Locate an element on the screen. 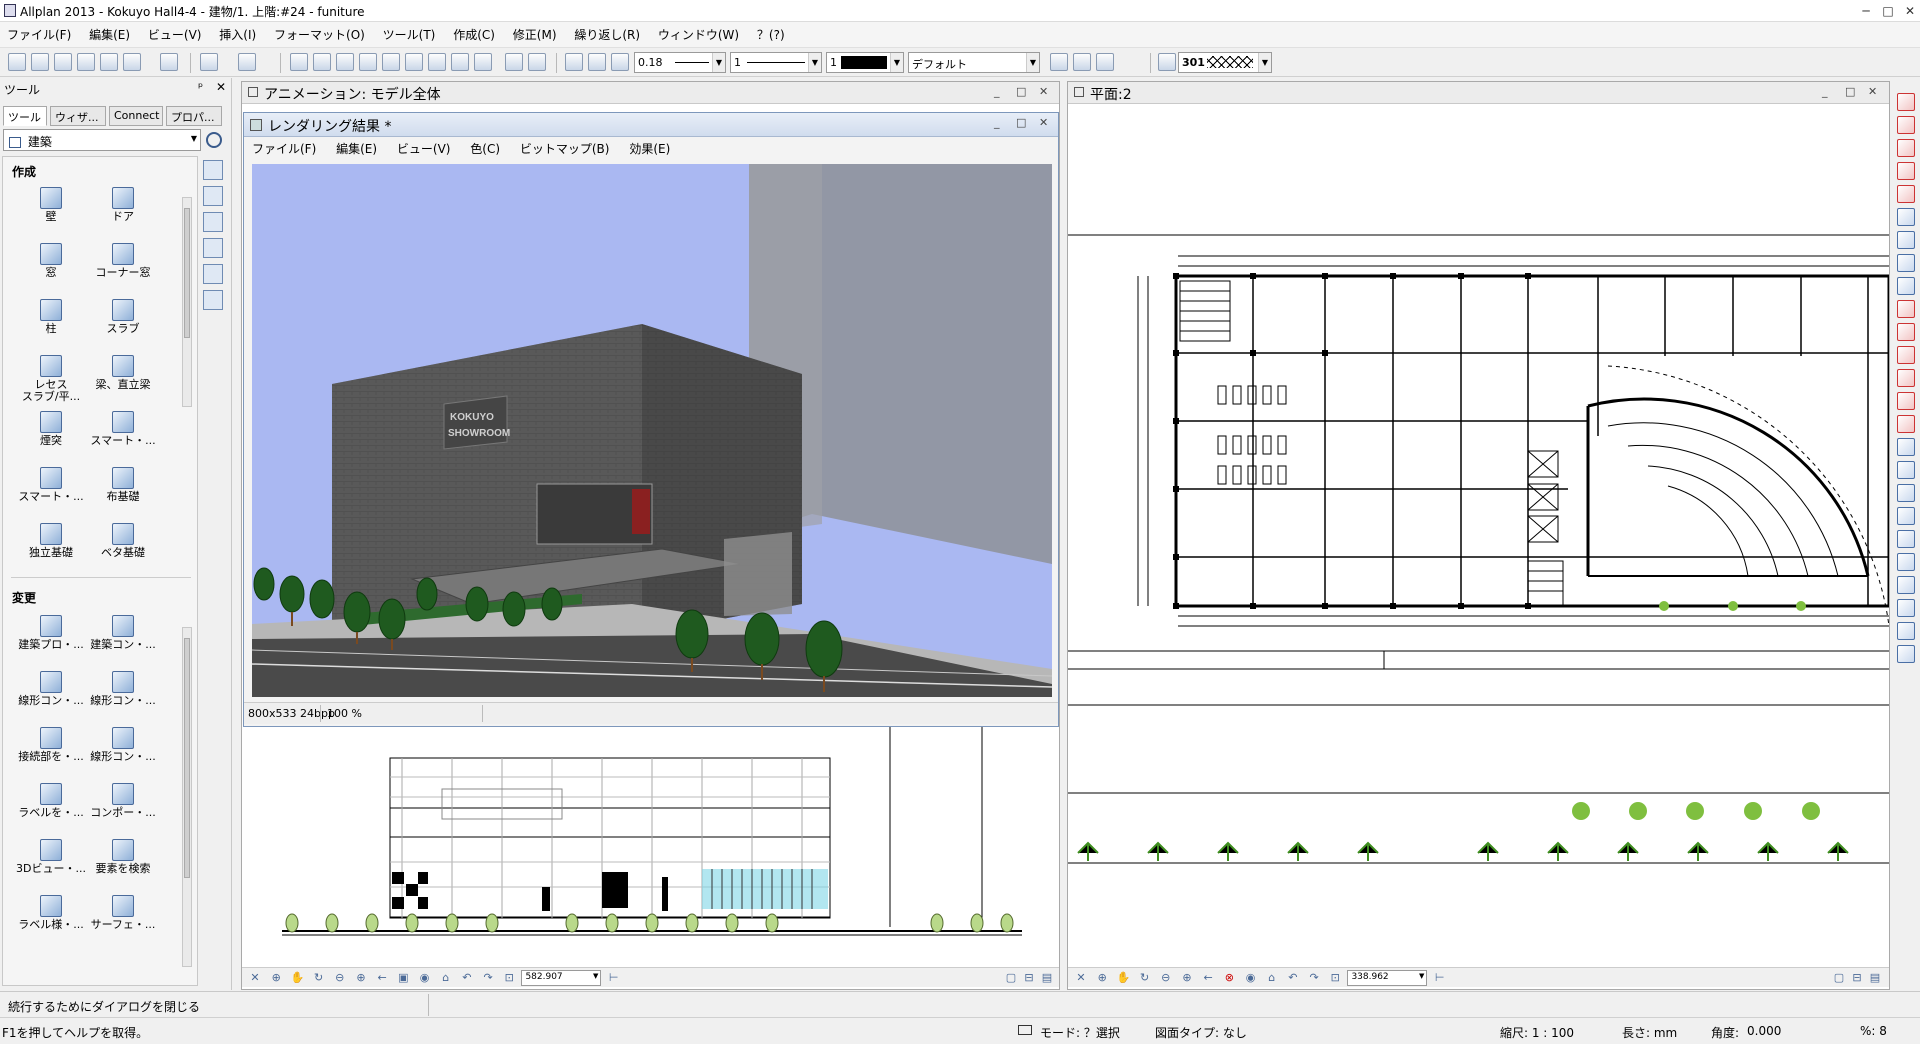 This screenshot has width=1920, height=1044. tab-connect: Connect is located at coordinates (136, 116).